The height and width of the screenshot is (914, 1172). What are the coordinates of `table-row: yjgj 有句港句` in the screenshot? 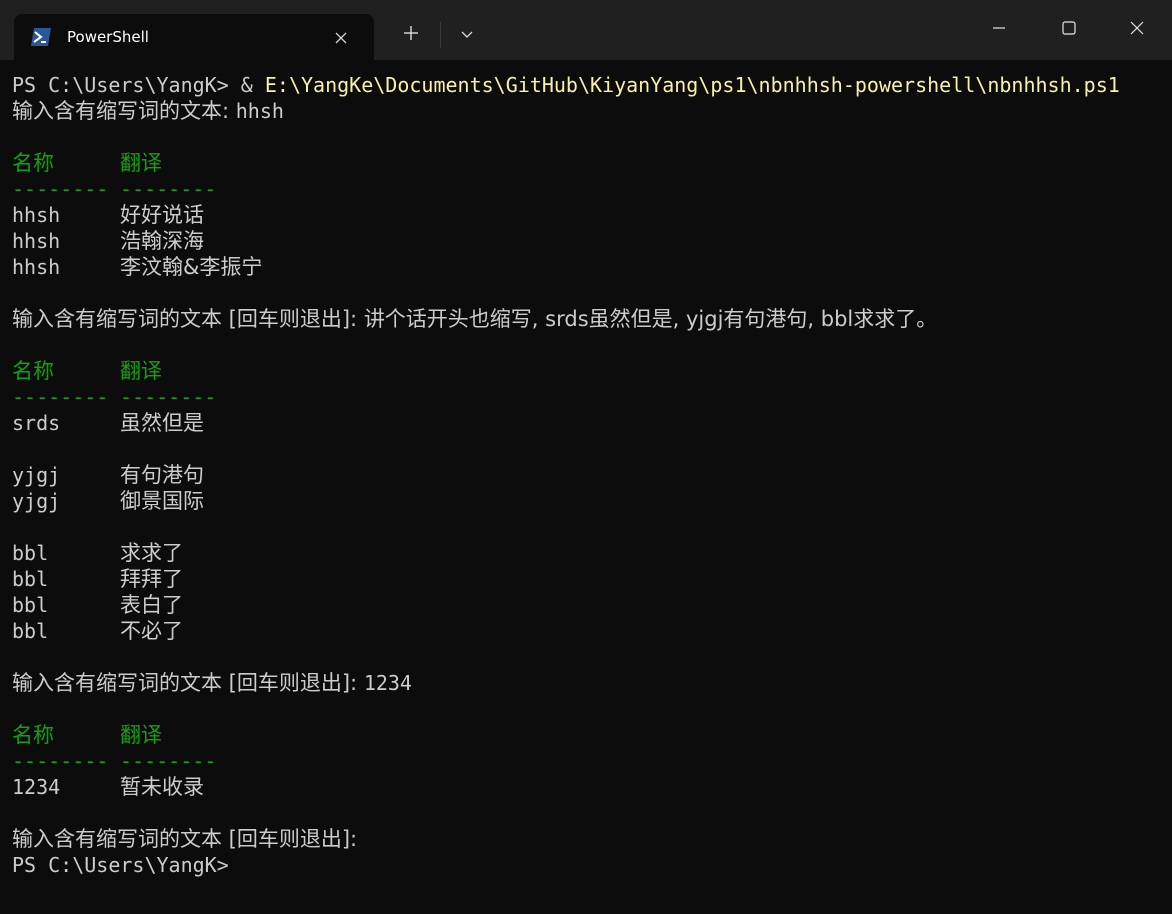 It's located at (566, 475).